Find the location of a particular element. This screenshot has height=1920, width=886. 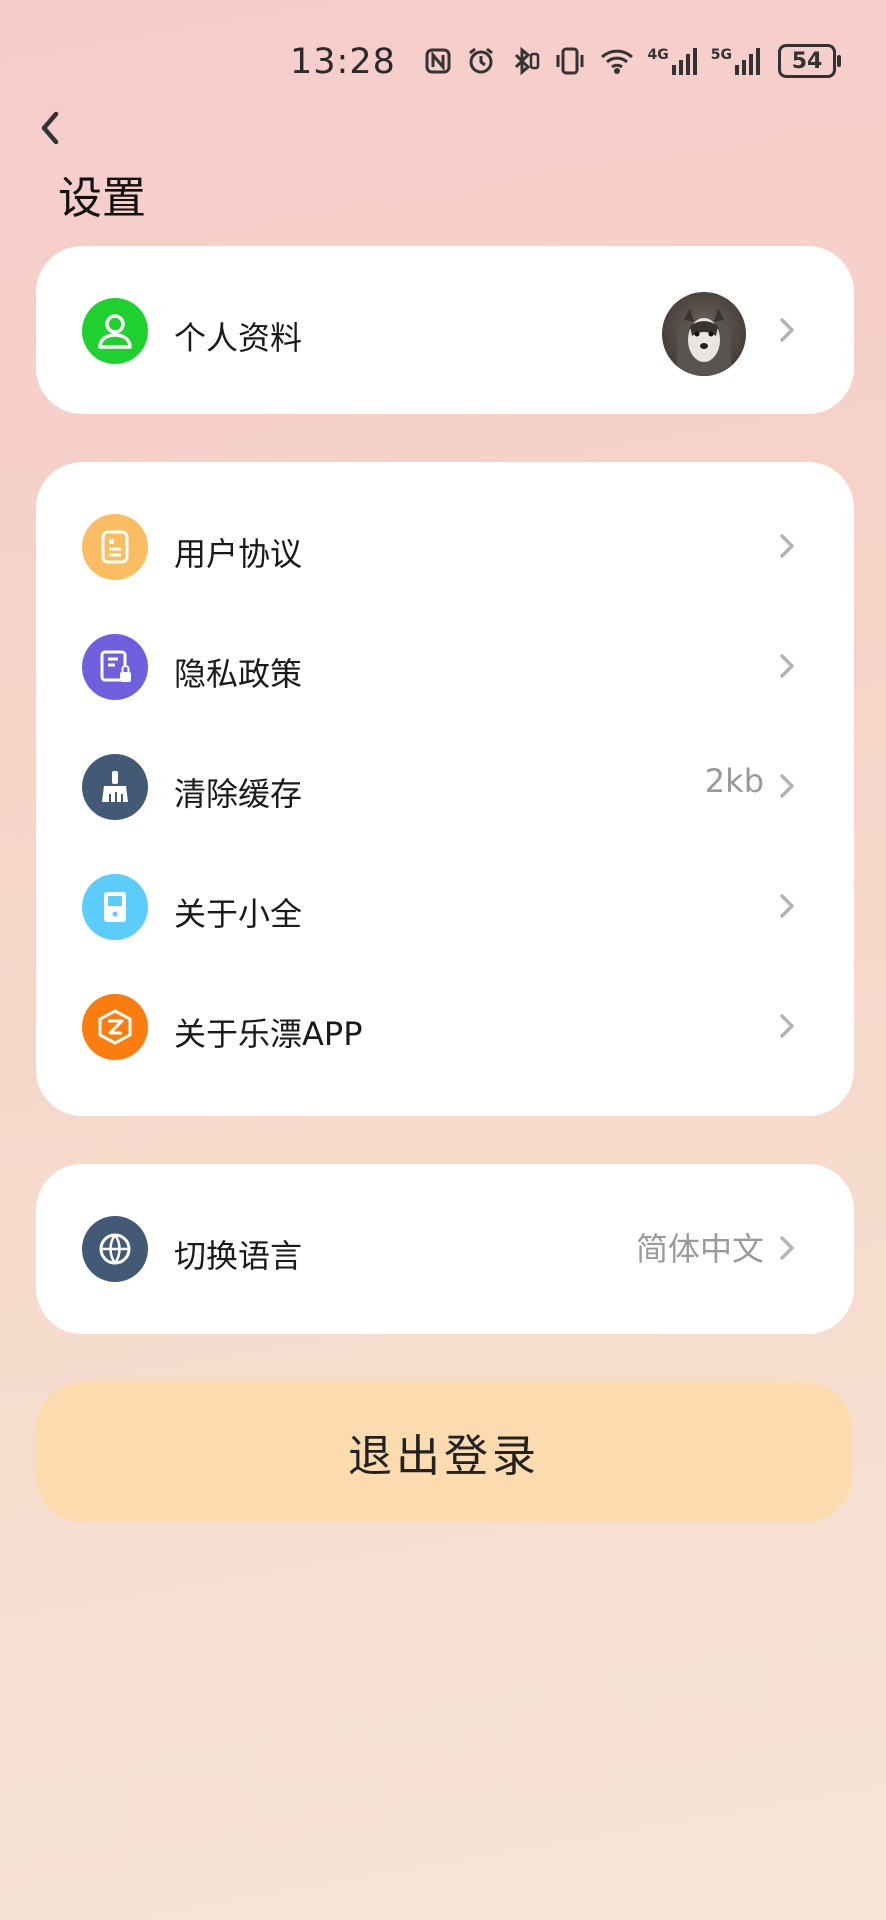

network-4g-label: 4G is located at coordinates (658, 55).